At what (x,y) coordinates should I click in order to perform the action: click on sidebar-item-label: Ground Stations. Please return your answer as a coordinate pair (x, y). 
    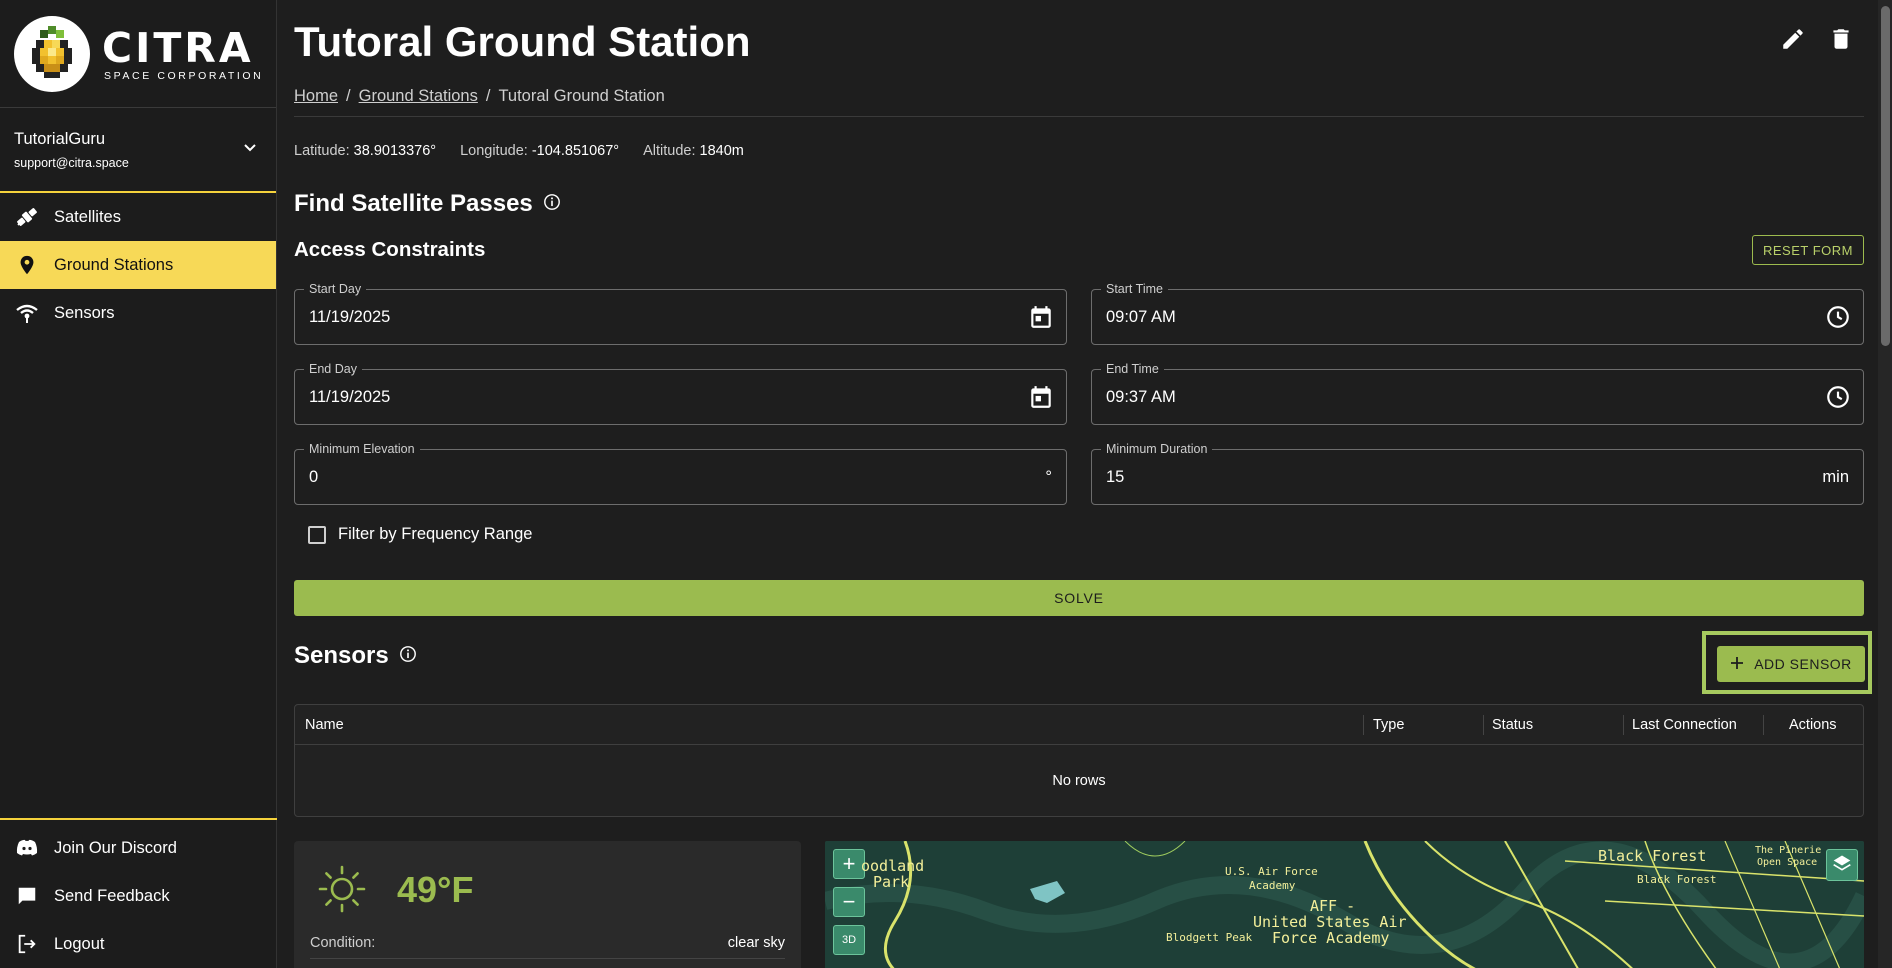
    Looking at the image, I should click on (114, 264).